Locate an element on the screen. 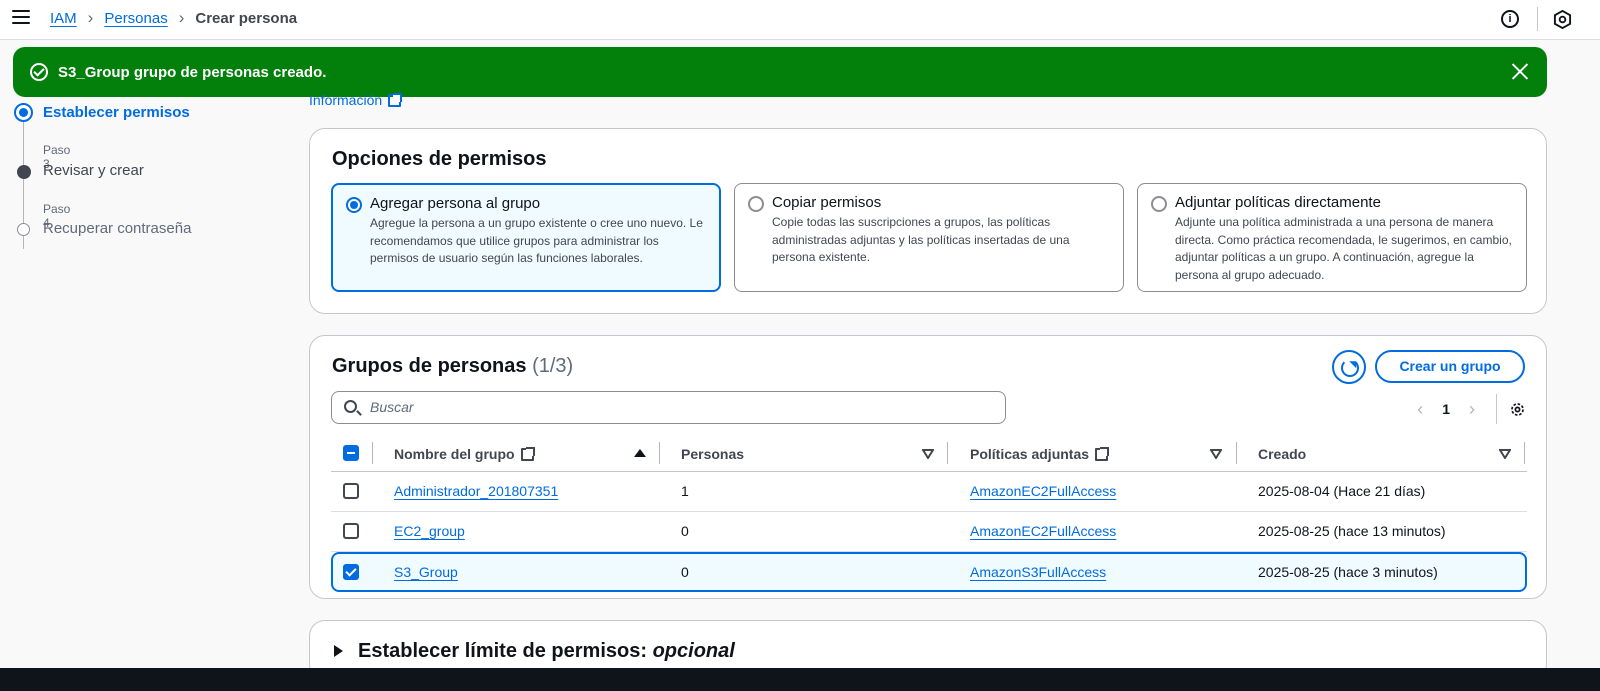 This screenshot has width=1600, height=691. search-input is located at coordinates (678, 407).